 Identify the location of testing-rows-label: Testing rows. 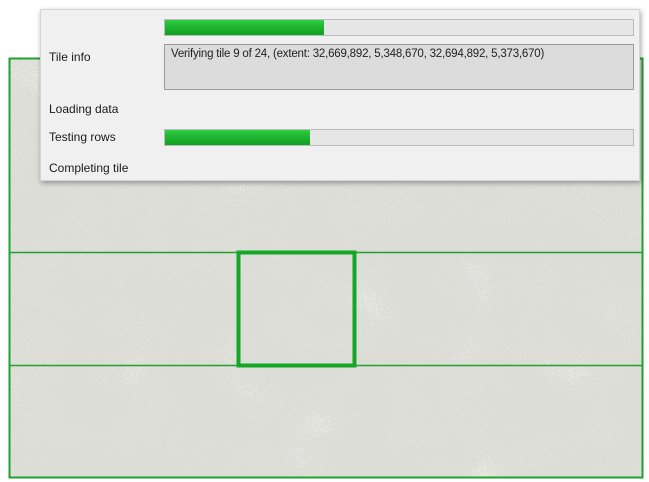
(82, 137).